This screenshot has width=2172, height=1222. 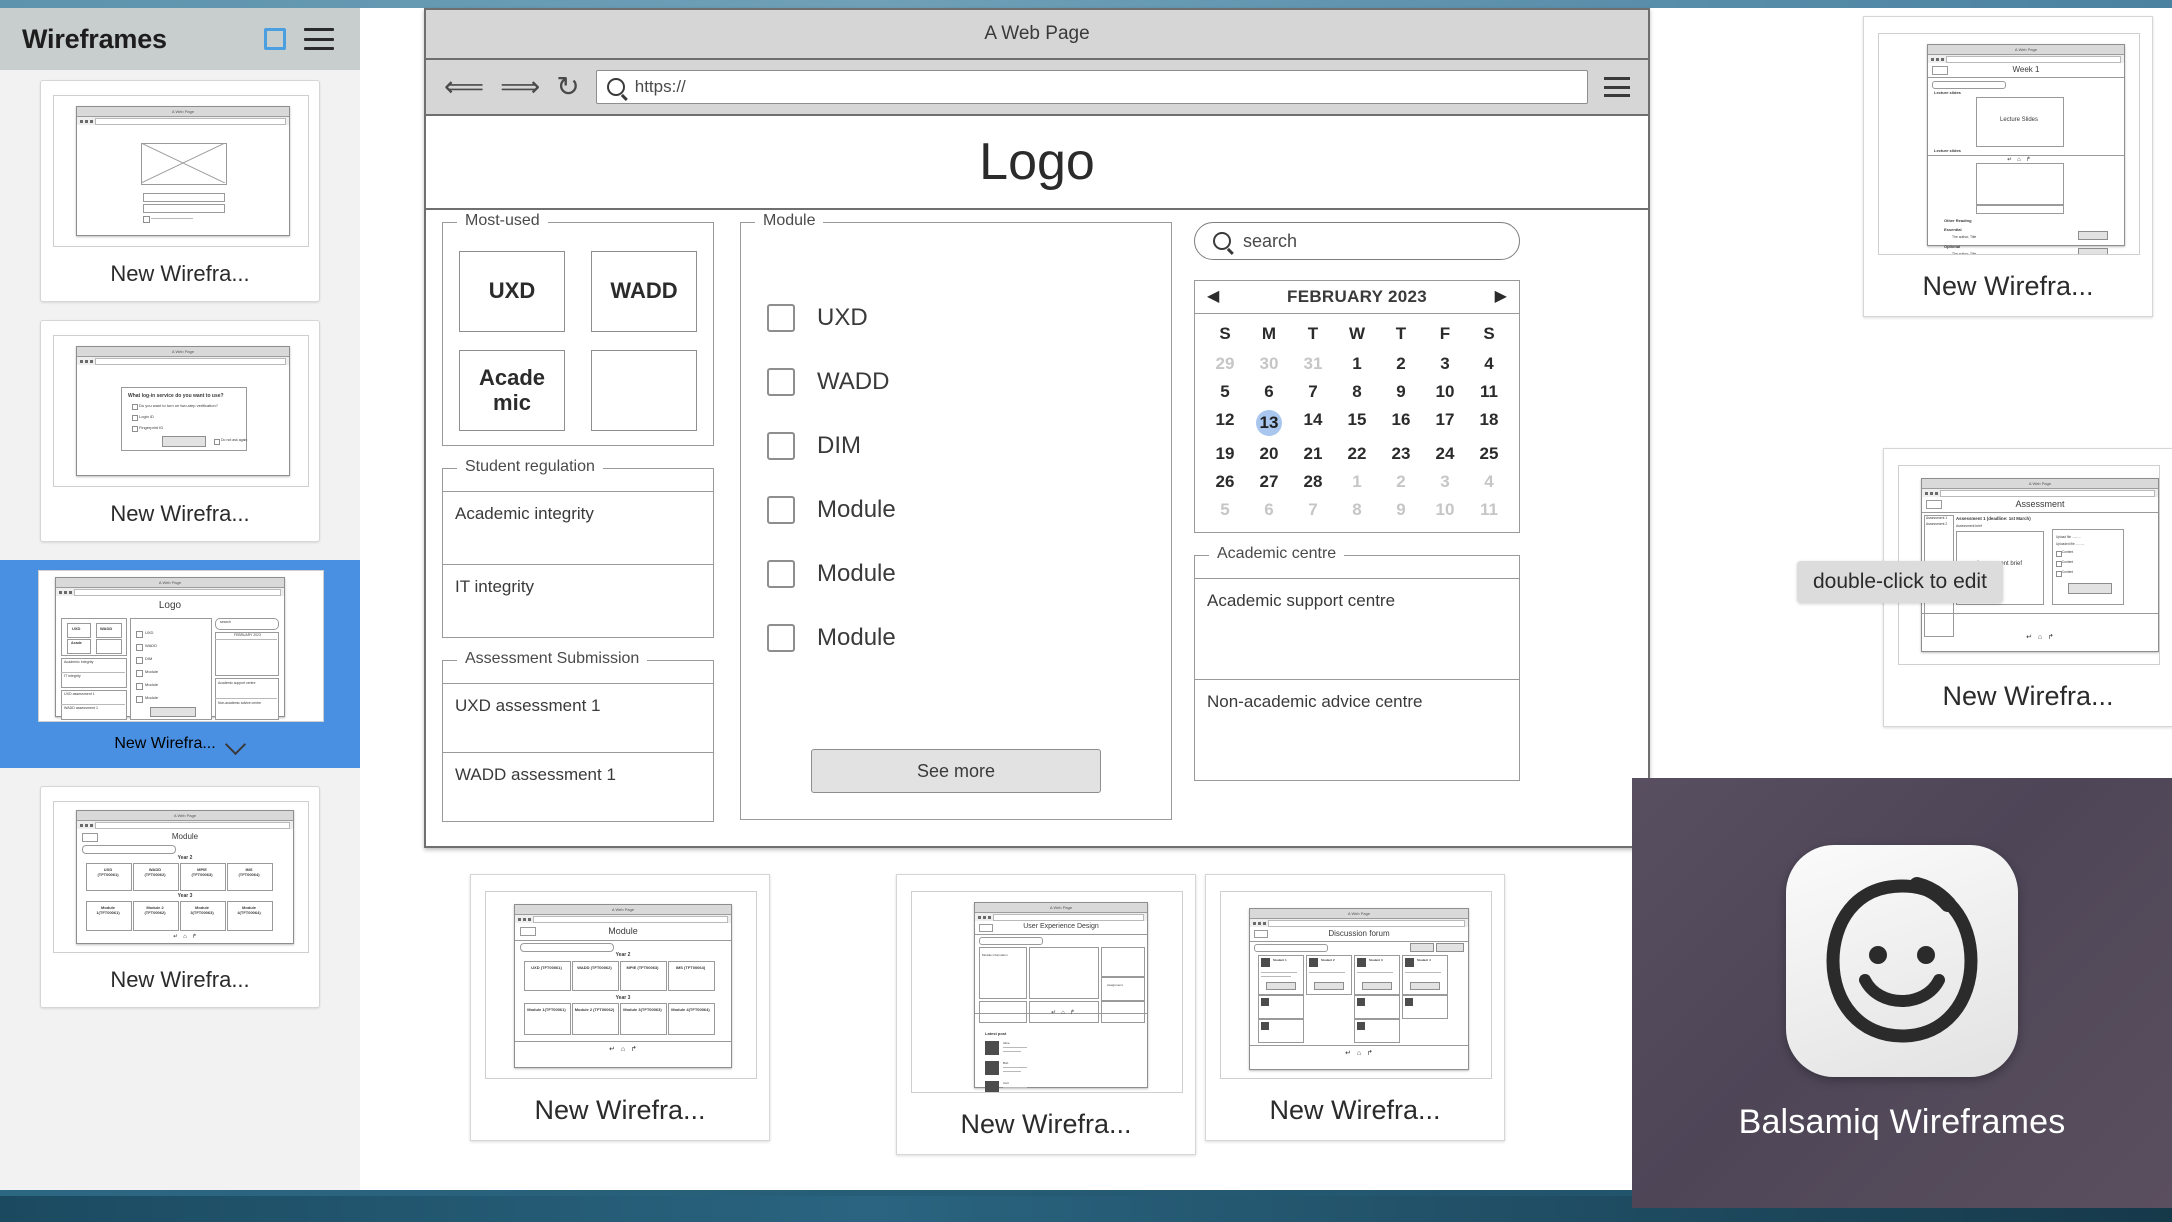 I want to click on calendar-day: 27, so click(x=1269, y=482).